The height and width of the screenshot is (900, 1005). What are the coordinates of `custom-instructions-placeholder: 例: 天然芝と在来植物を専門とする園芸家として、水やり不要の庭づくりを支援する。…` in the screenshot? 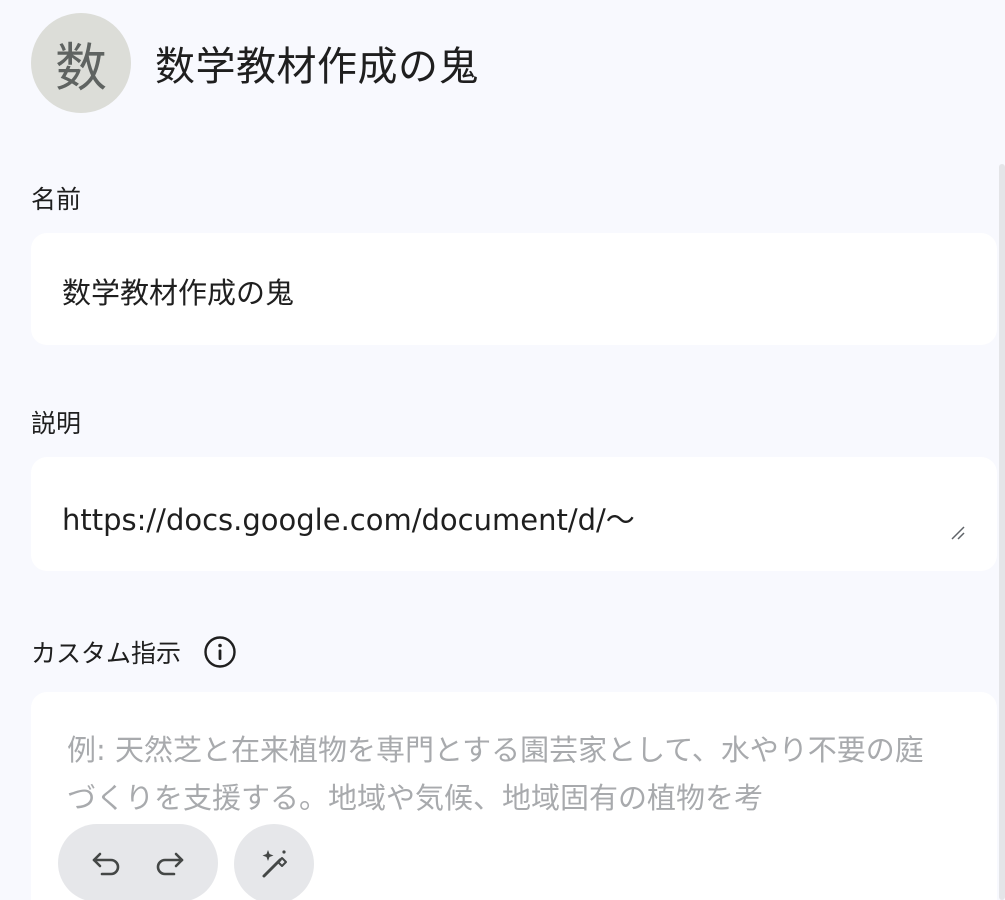 It's located at (495, 774).